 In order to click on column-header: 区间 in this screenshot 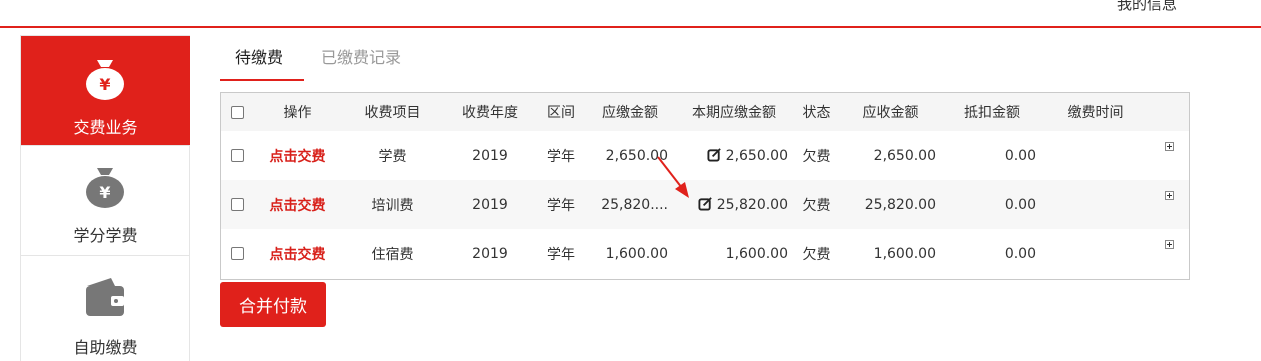, I will do `click(561, 112)`.